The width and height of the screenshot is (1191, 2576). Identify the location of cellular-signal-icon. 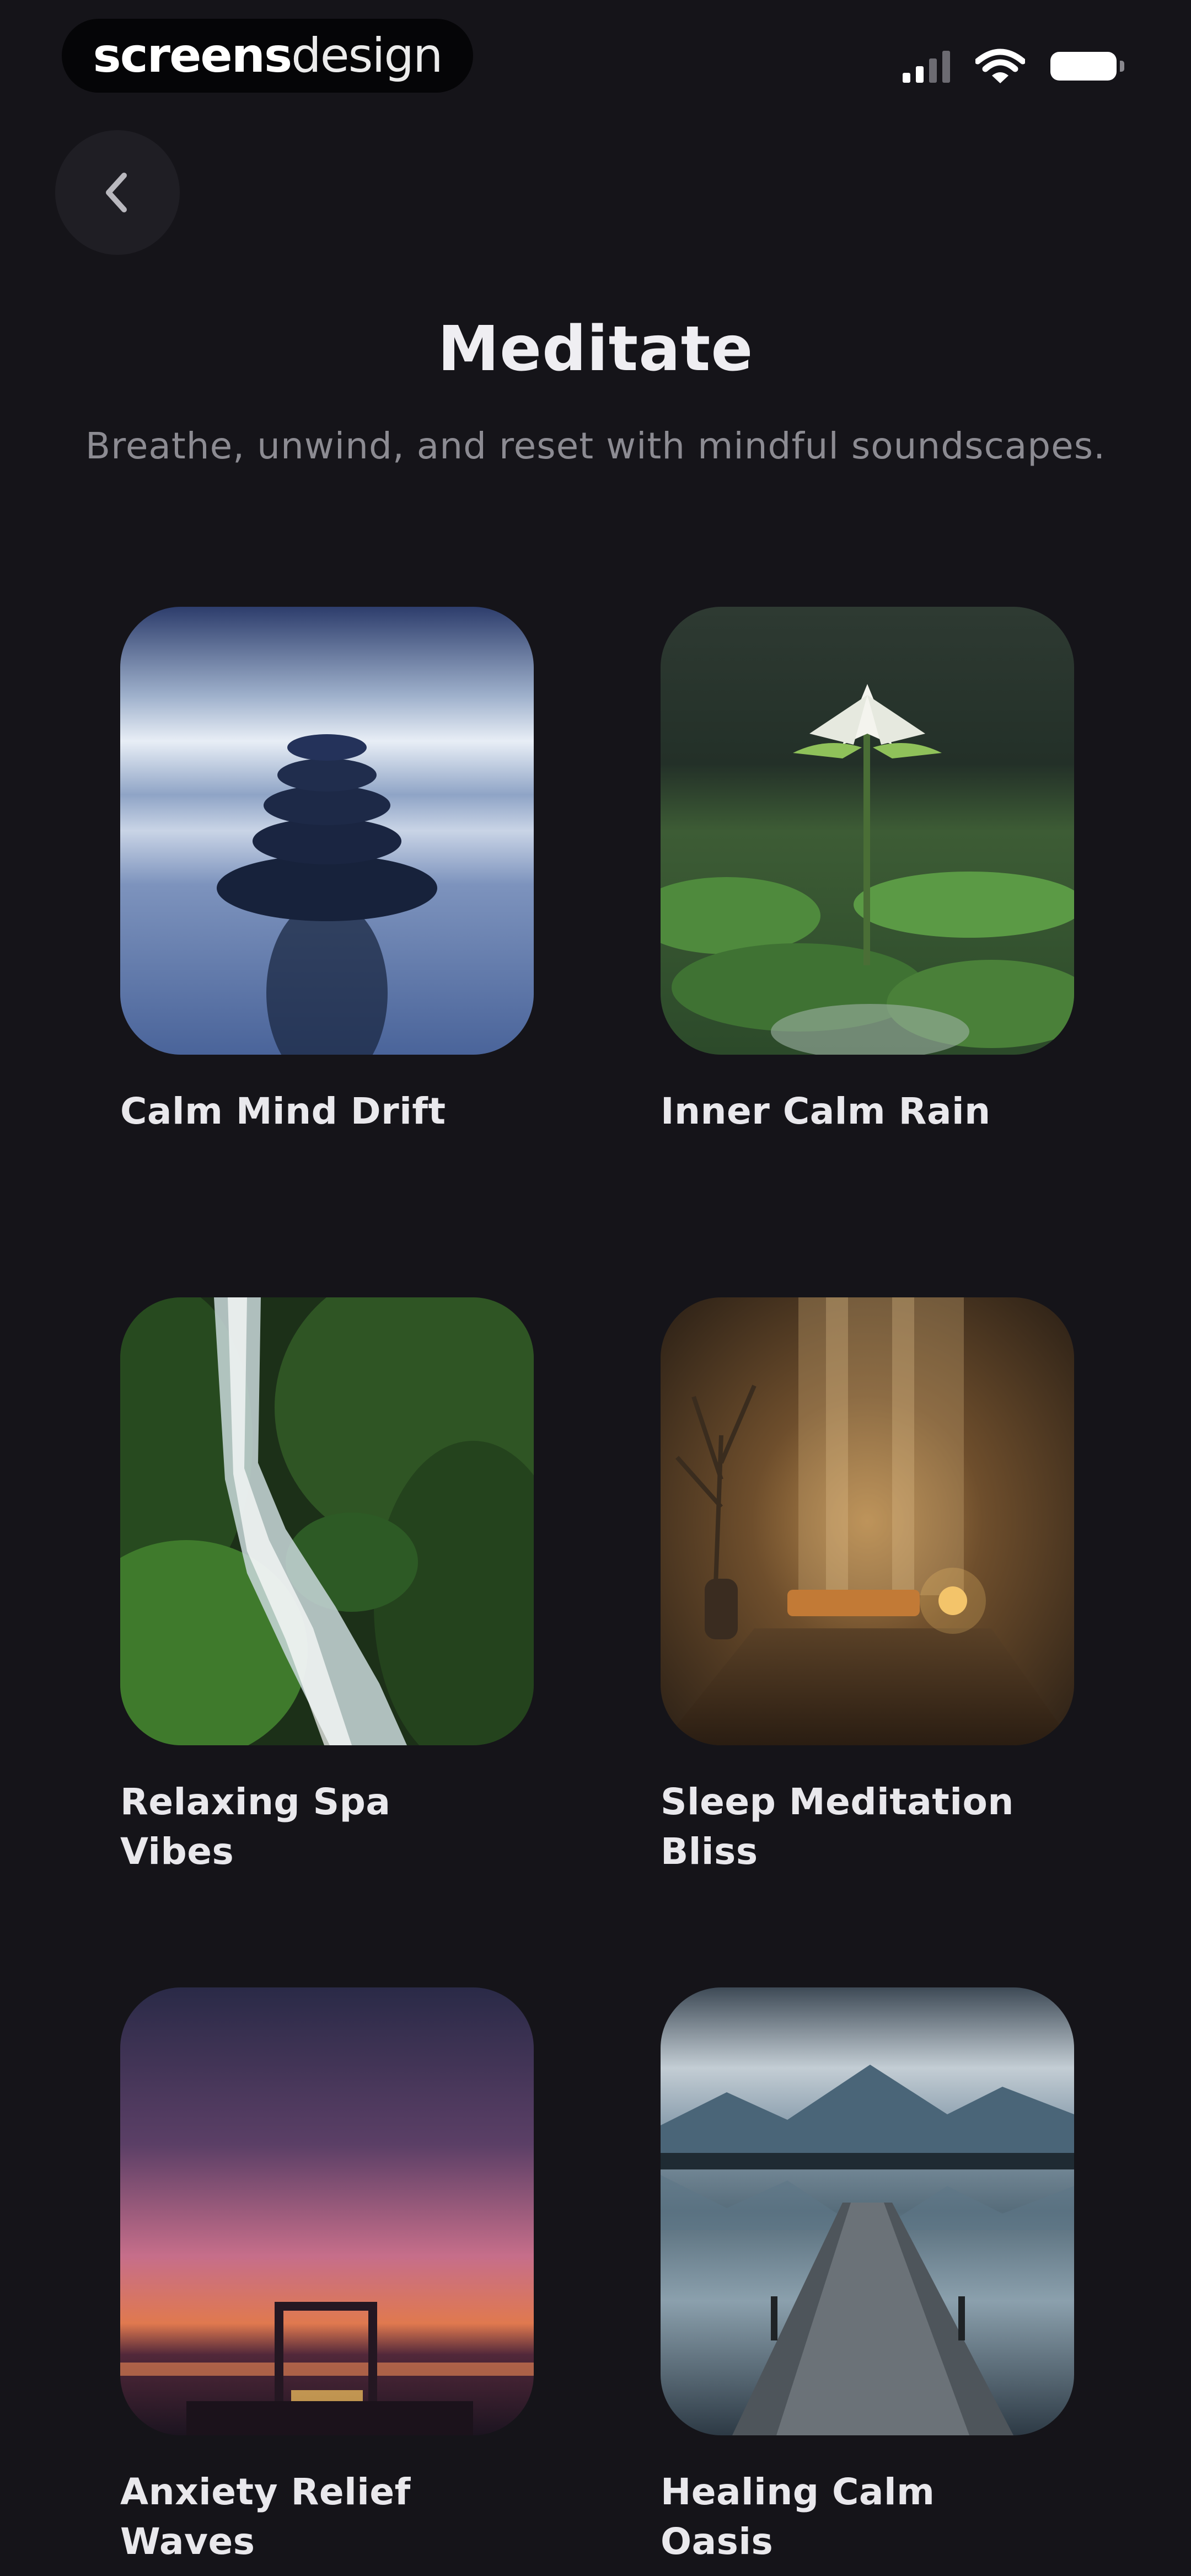
(927, 66).